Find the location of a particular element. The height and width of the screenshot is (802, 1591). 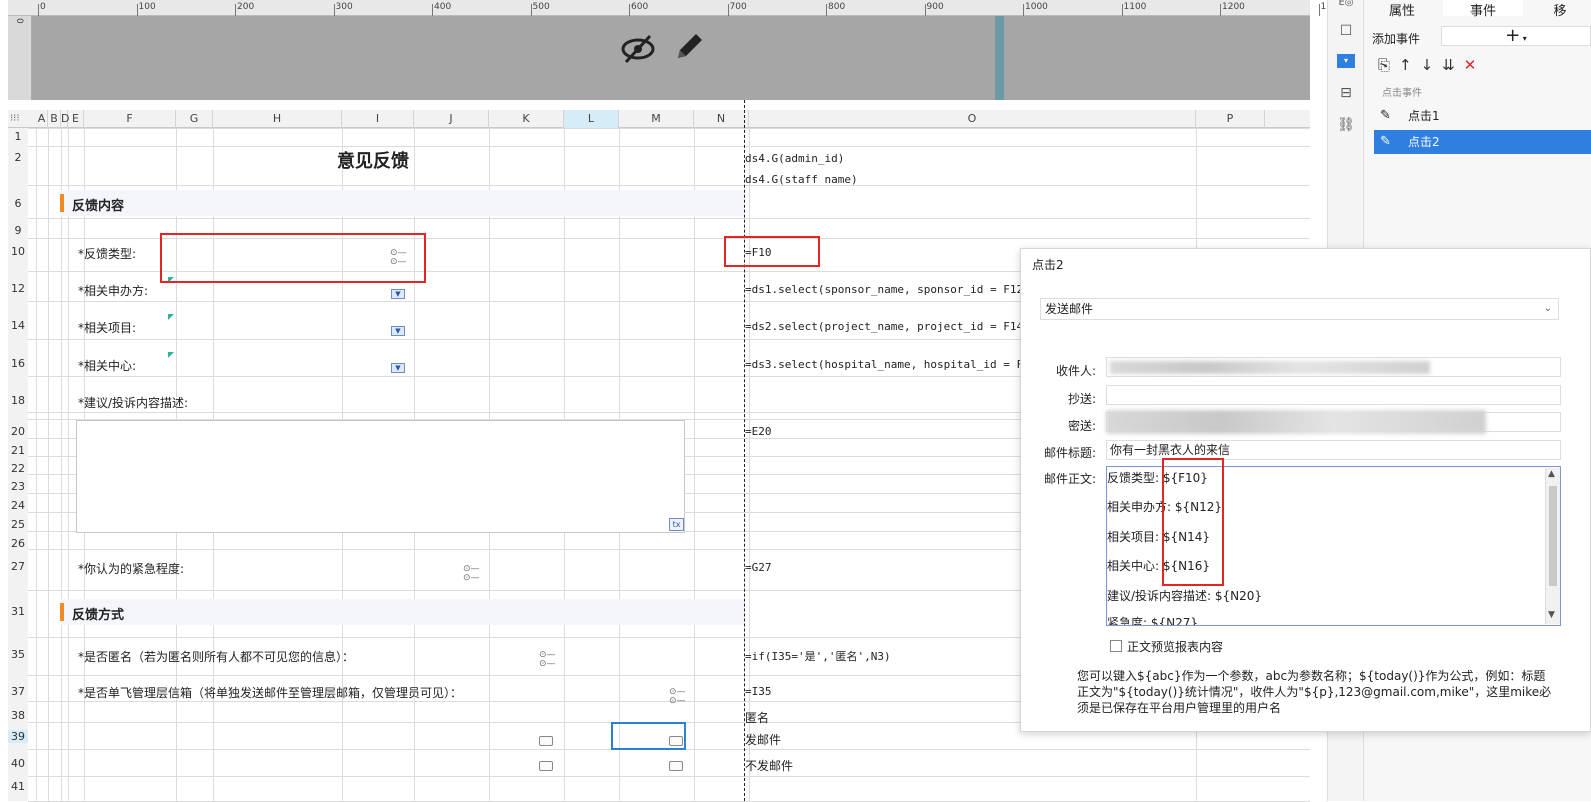

cc-field is located at coordinates (1333, 395).